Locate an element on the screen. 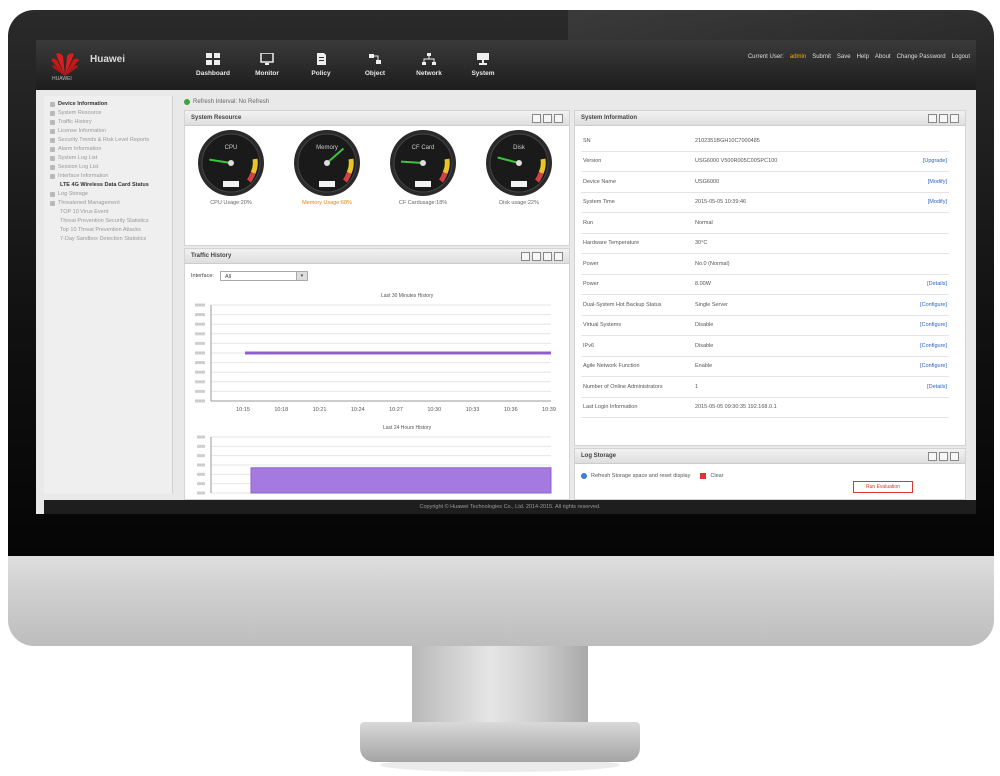 This screenshot has width=1000, height=776. nav-label: Monitor is located at coordinates (267, 73).